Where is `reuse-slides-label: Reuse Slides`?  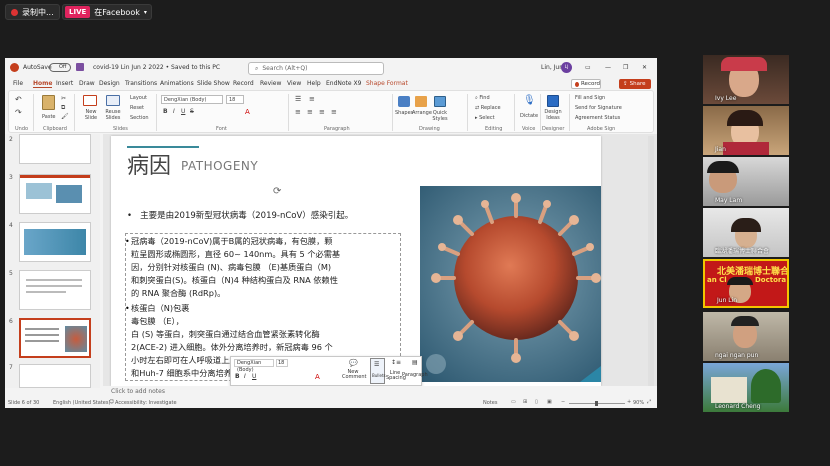
reuse-slides-label: Reuse Slides is located at coordinates (113, 115).